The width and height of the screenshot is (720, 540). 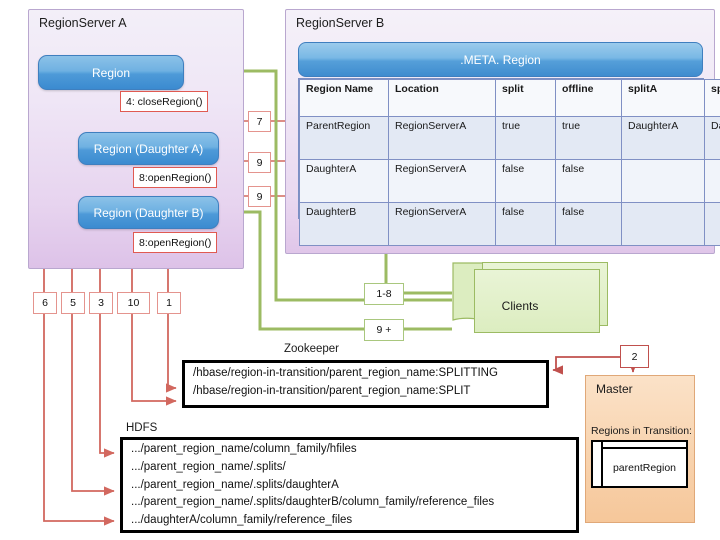 What do you see at coordinates (142, 428) in the screenshot?
I see `hdfs-title: HDFS` at bounding box center [142, 428].